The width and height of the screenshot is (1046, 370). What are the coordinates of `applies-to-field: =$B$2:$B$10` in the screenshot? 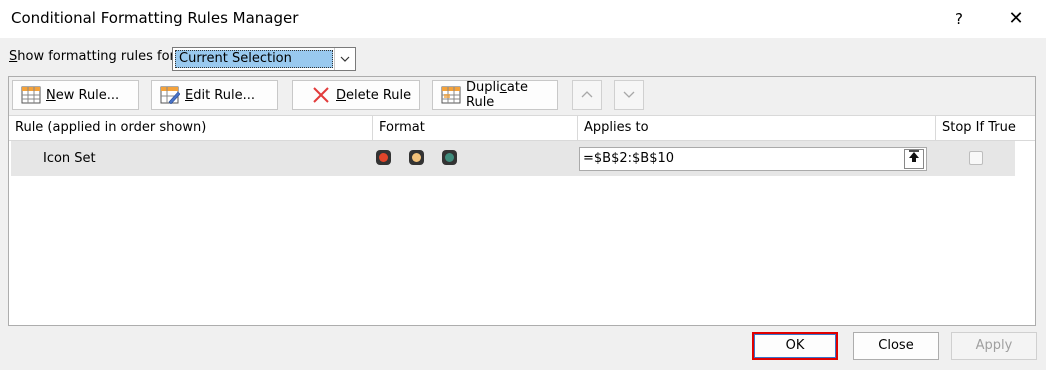 It's located at (753, 159).